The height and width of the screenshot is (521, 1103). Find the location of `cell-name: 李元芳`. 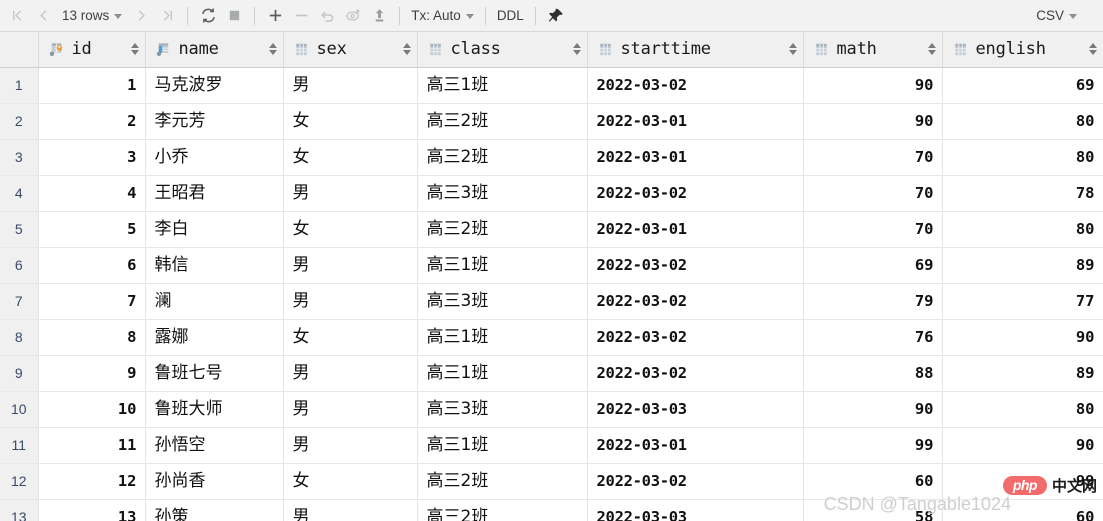

cell-name: 李元芳 is located at coordinates (214, 121).